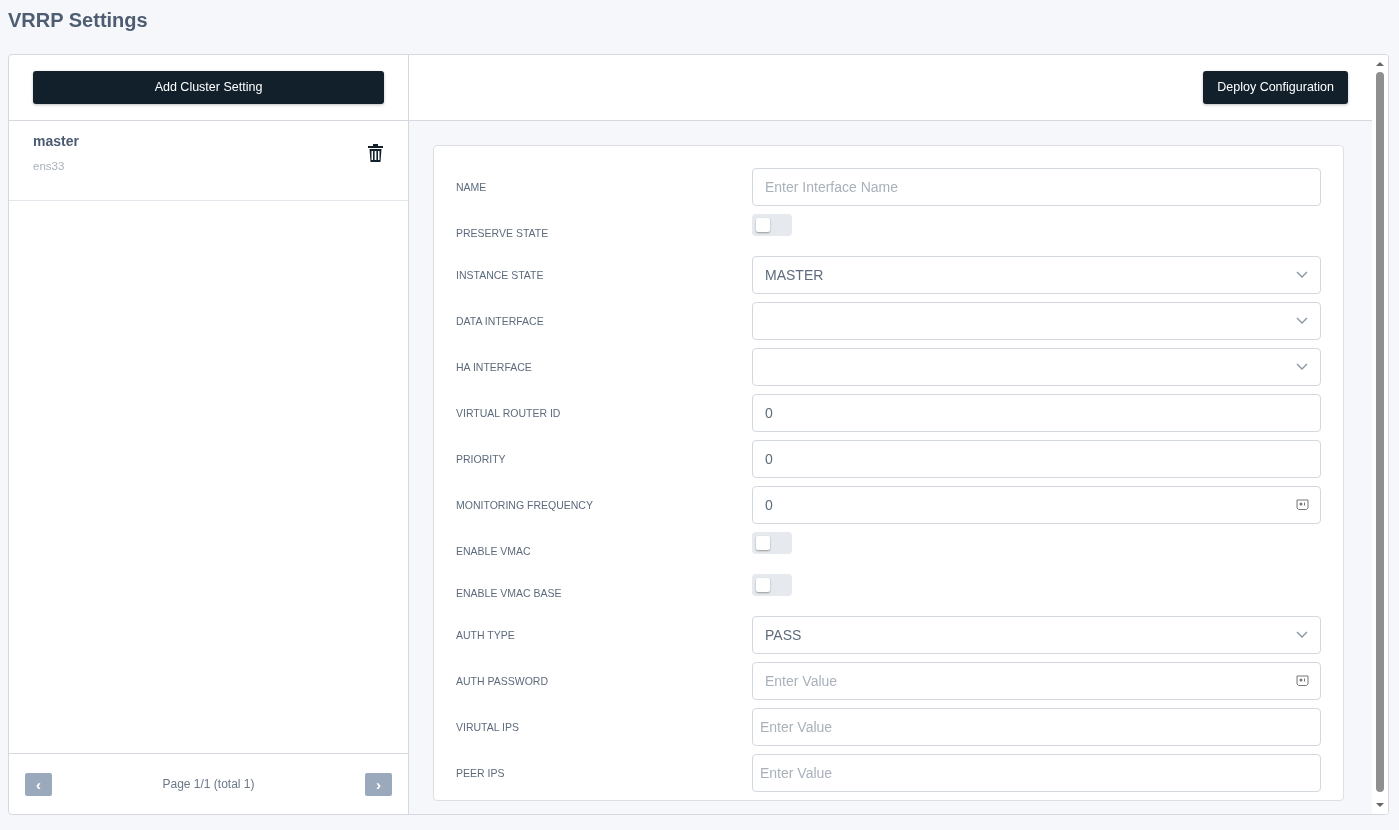 Image resolution: width=1399 pixels, height=830 pixels. I want to click on interface-name: ens33, so click(49, 166).